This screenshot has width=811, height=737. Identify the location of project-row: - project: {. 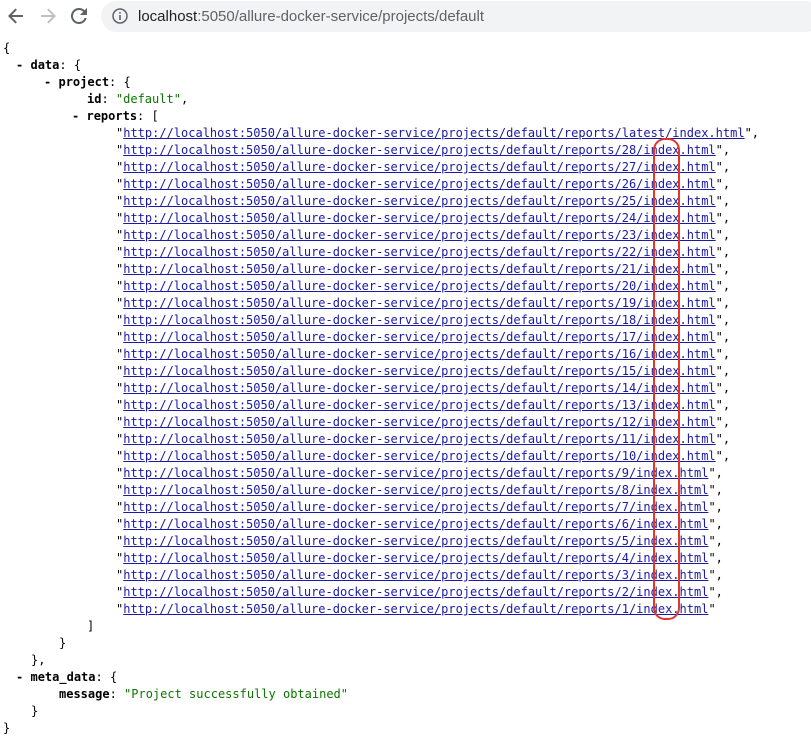
(87, 82).